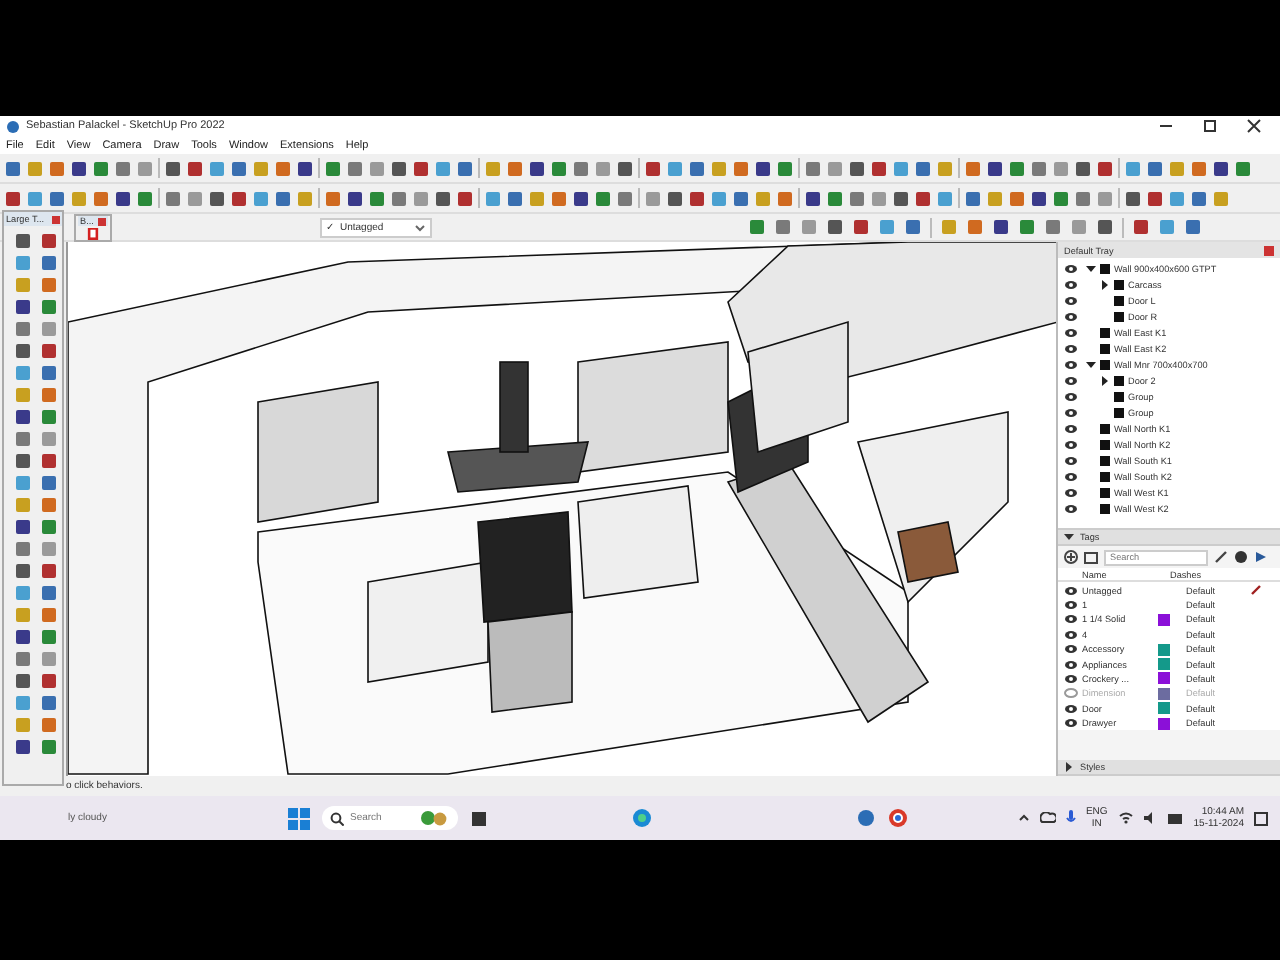  What do you see at coordinates (93, 234) in the screenshot?
I see `document-icon` at bounding box center [93, 234].